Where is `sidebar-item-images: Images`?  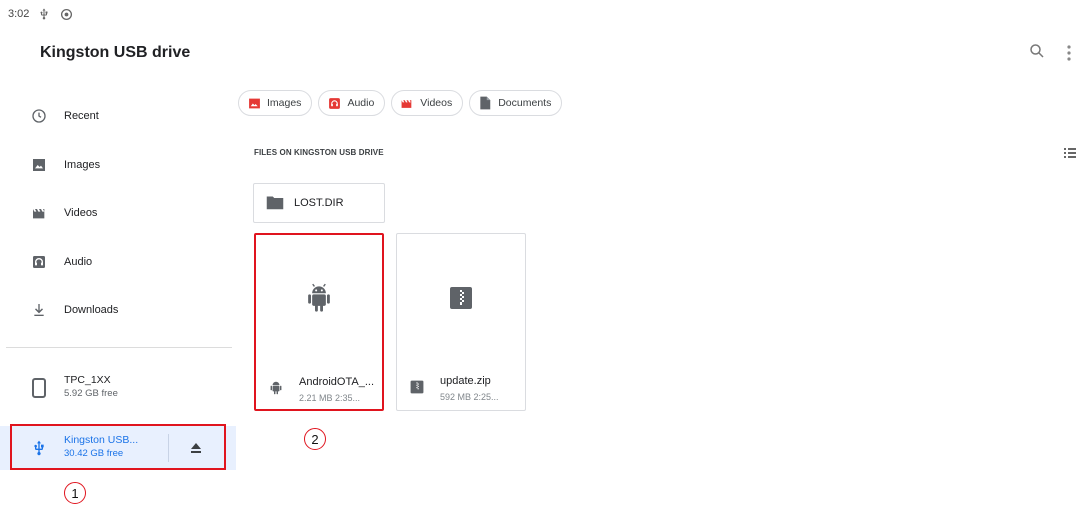 sidebar-item-images: Images is located at coordinates (118, 165).